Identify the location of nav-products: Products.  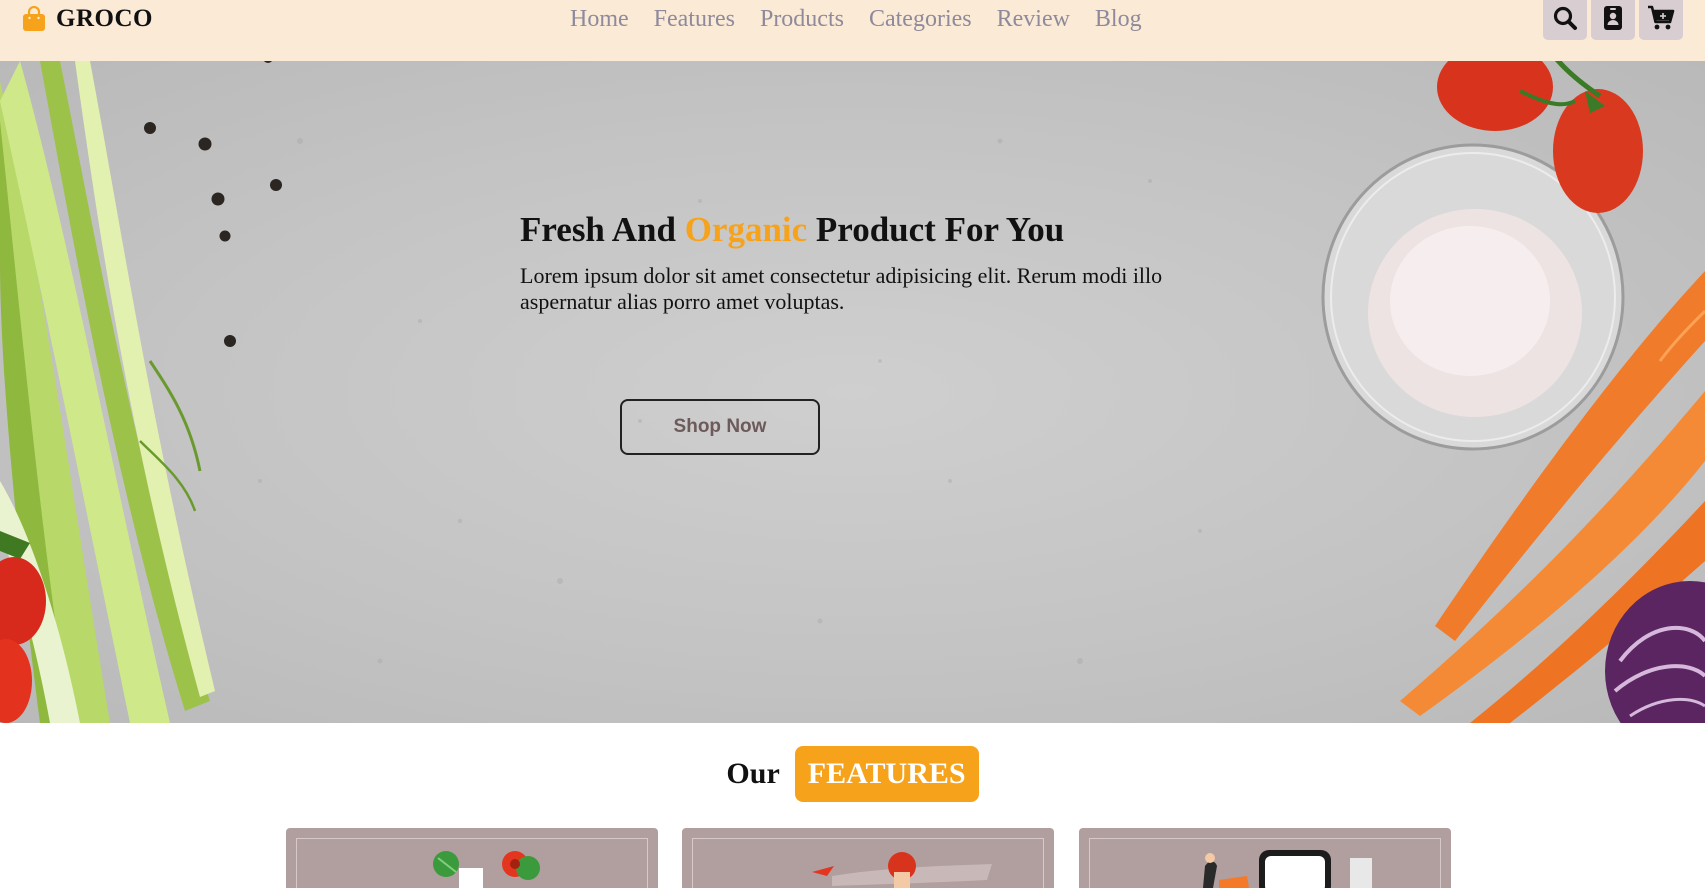
(802, 19).